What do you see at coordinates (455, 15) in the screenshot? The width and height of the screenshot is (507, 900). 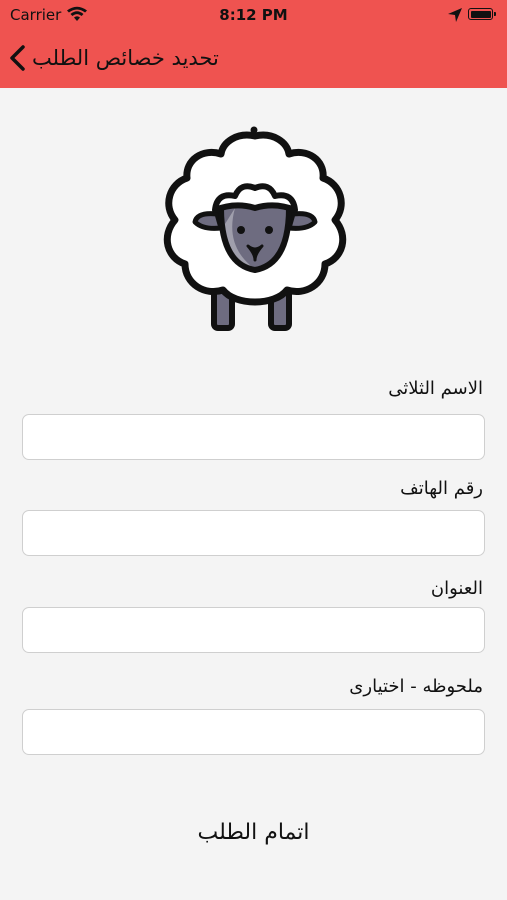 I see `location-arrow-icon` at bounding box center [455, 15].